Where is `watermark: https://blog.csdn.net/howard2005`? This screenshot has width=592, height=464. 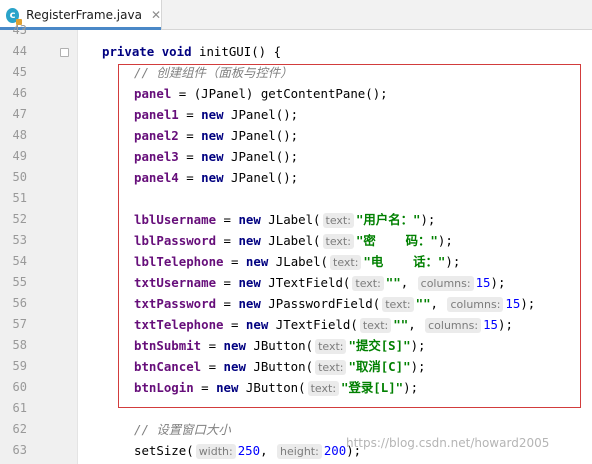 watermark: https://blog.csdn.net/howard2005 is located at coordinates (448, 443).